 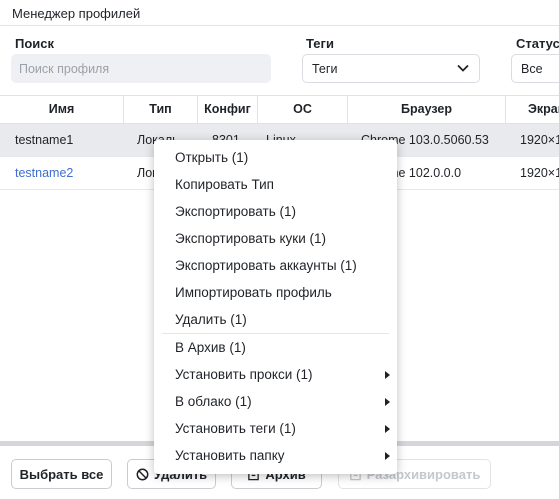 I want to click on menu-item-label: Установить папку, so click(x=230, y=455).